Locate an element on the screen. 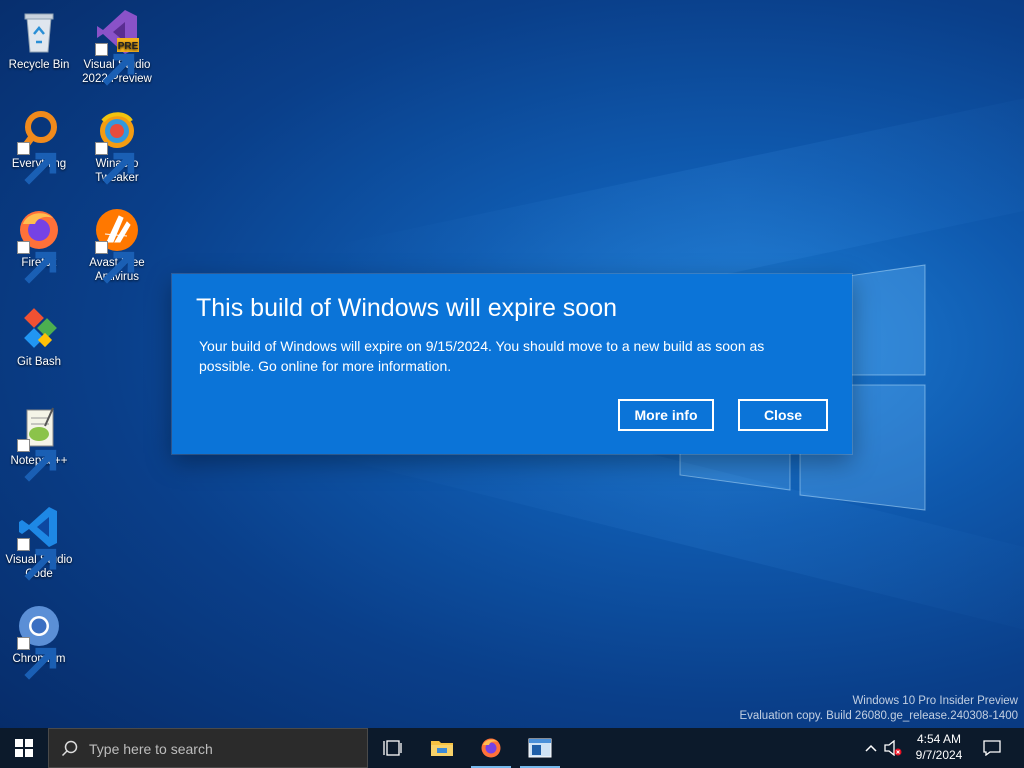 The height and width of the screenshot is (768, 1024). desktop-icon-firefox: Firefox is located at coordinates (39, 245).